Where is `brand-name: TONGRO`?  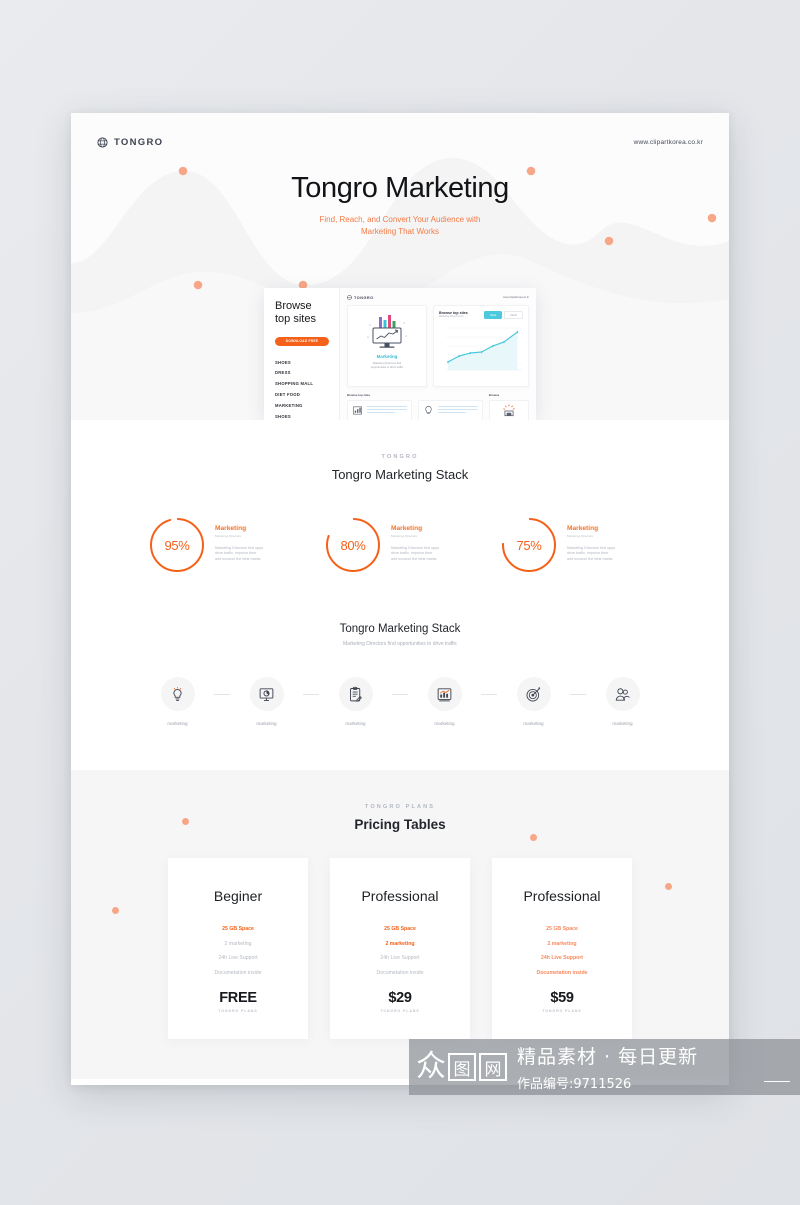
brand-name: TONGRO is located at coordinates (139, 142).